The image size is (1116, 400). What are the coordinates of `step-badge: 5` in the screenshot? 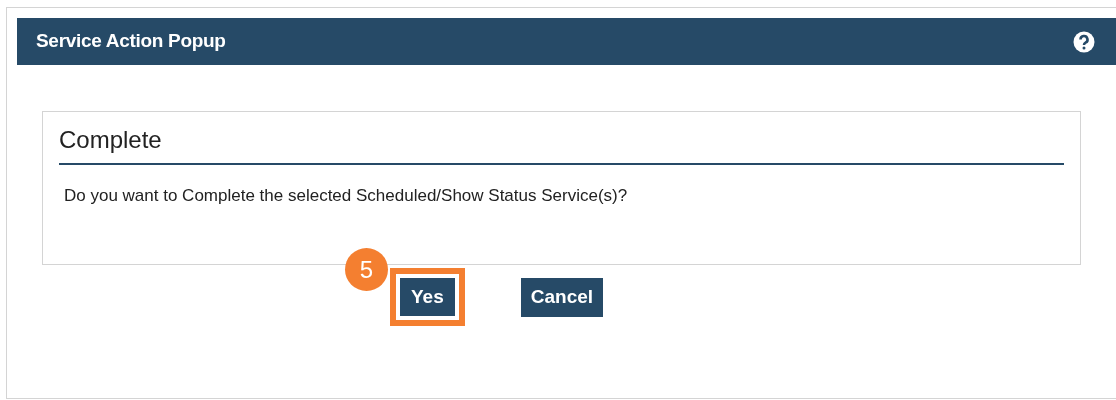 It's located at (366, 269).